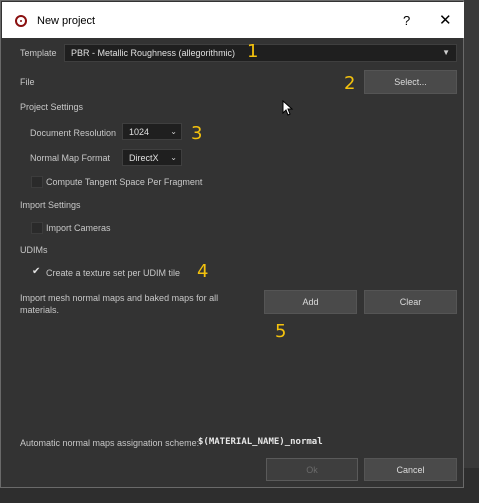 This screenshot has width=479, height=503. I want to click on normal-map-format-value: DirectX, so click(144, 158).